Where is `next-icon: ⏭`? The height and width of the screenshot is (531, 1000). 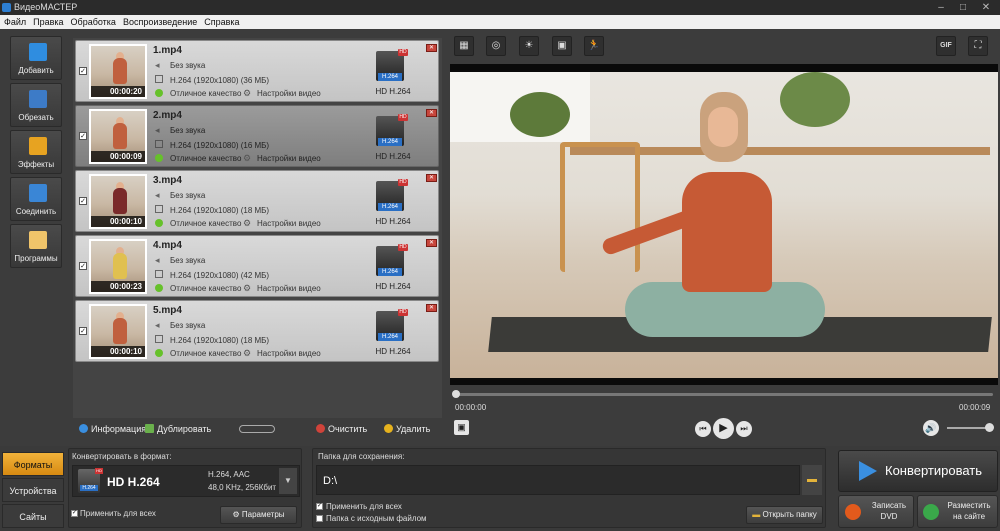 next-icon: ⏭ is located at coordinates (744, 429).